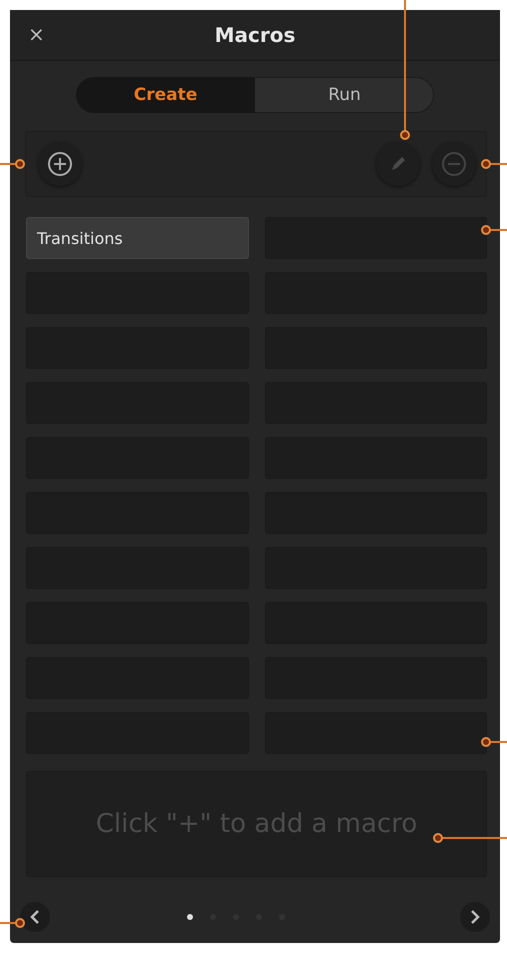 This screenshot has width=507, height=953. I want to click on previous-page-button, so click(35, 917).